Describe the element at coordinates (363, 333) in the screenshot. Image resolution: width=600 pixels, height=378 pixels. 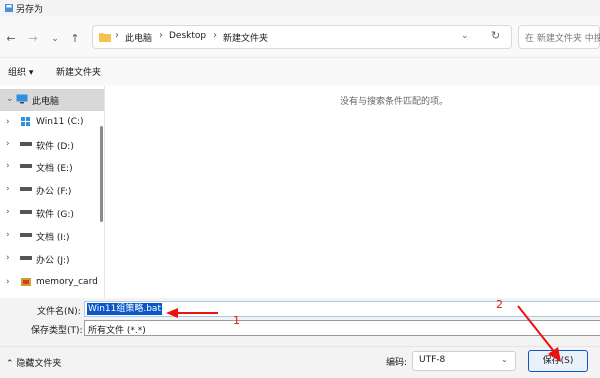
I see `annotation-overlay` at that location.